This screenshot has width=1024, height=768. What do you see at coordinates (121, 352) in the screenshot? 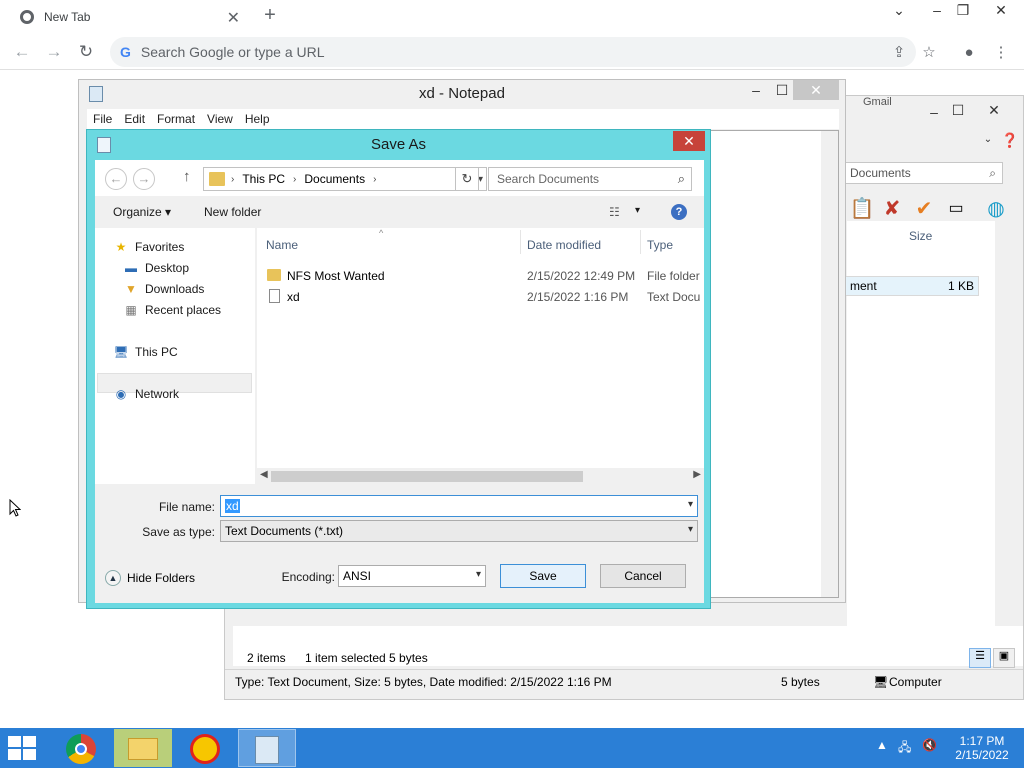
I see `computer-icon: 🖥` at bounding box center [121, 352].